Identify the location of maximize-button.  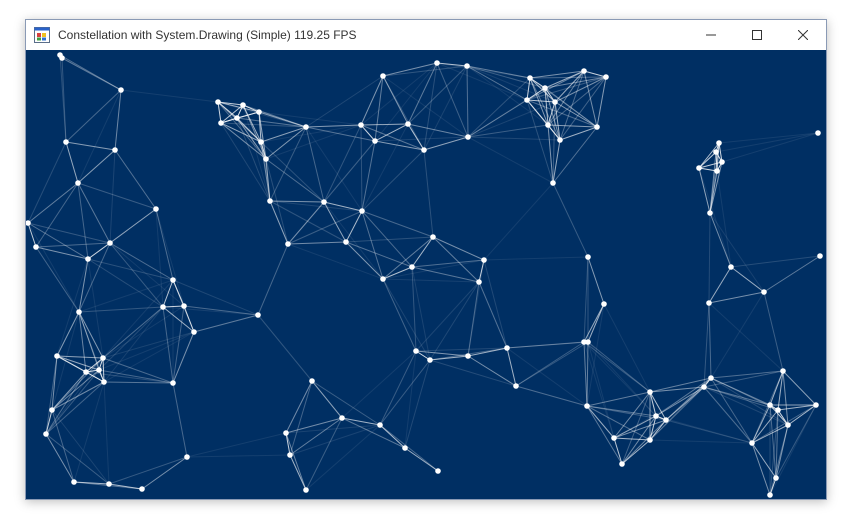
(757, 35).